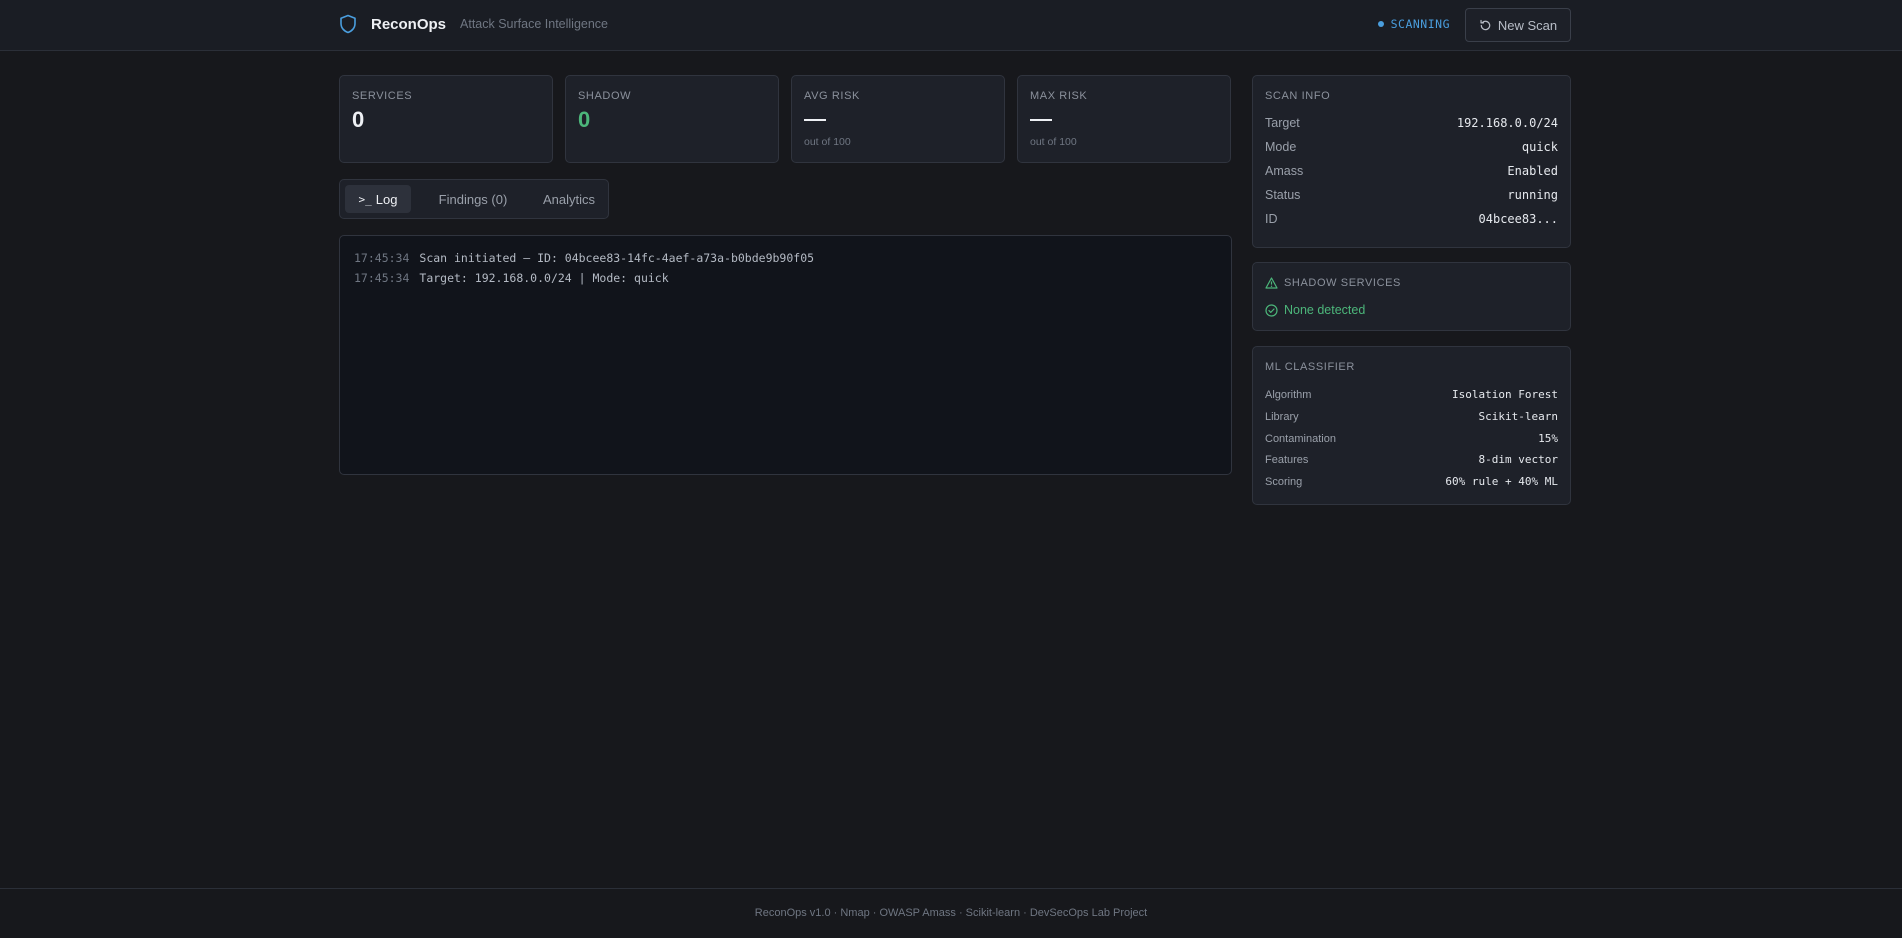 This screenshot has height=938, width=1902. What do you see at coordinates (1271, 310) in the screenshot?
I see `check-circle-icon` at bounding box center [1271, 310].